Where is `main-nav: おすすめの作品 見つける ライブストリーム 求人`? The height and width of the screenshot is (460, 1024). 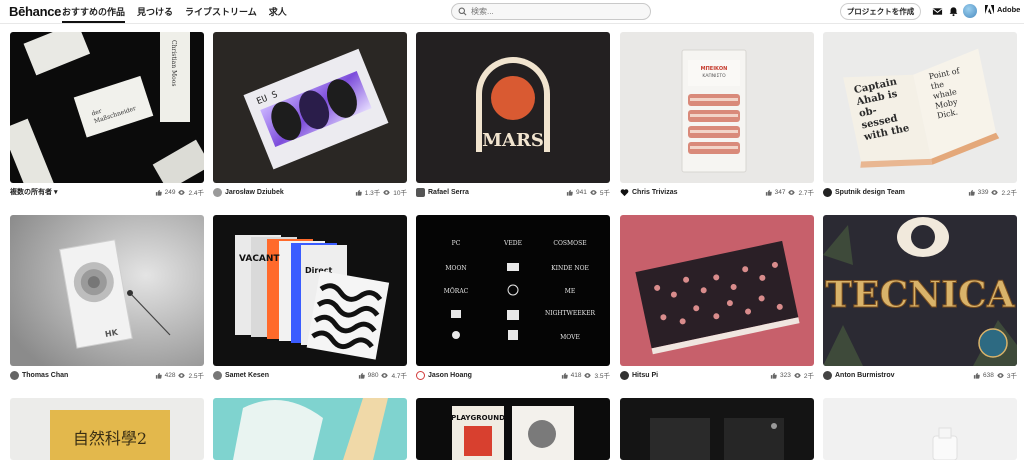
main-nav: おすすめの作品 見つける ライブストリーム 求人 is located at coordinates (174, 12).